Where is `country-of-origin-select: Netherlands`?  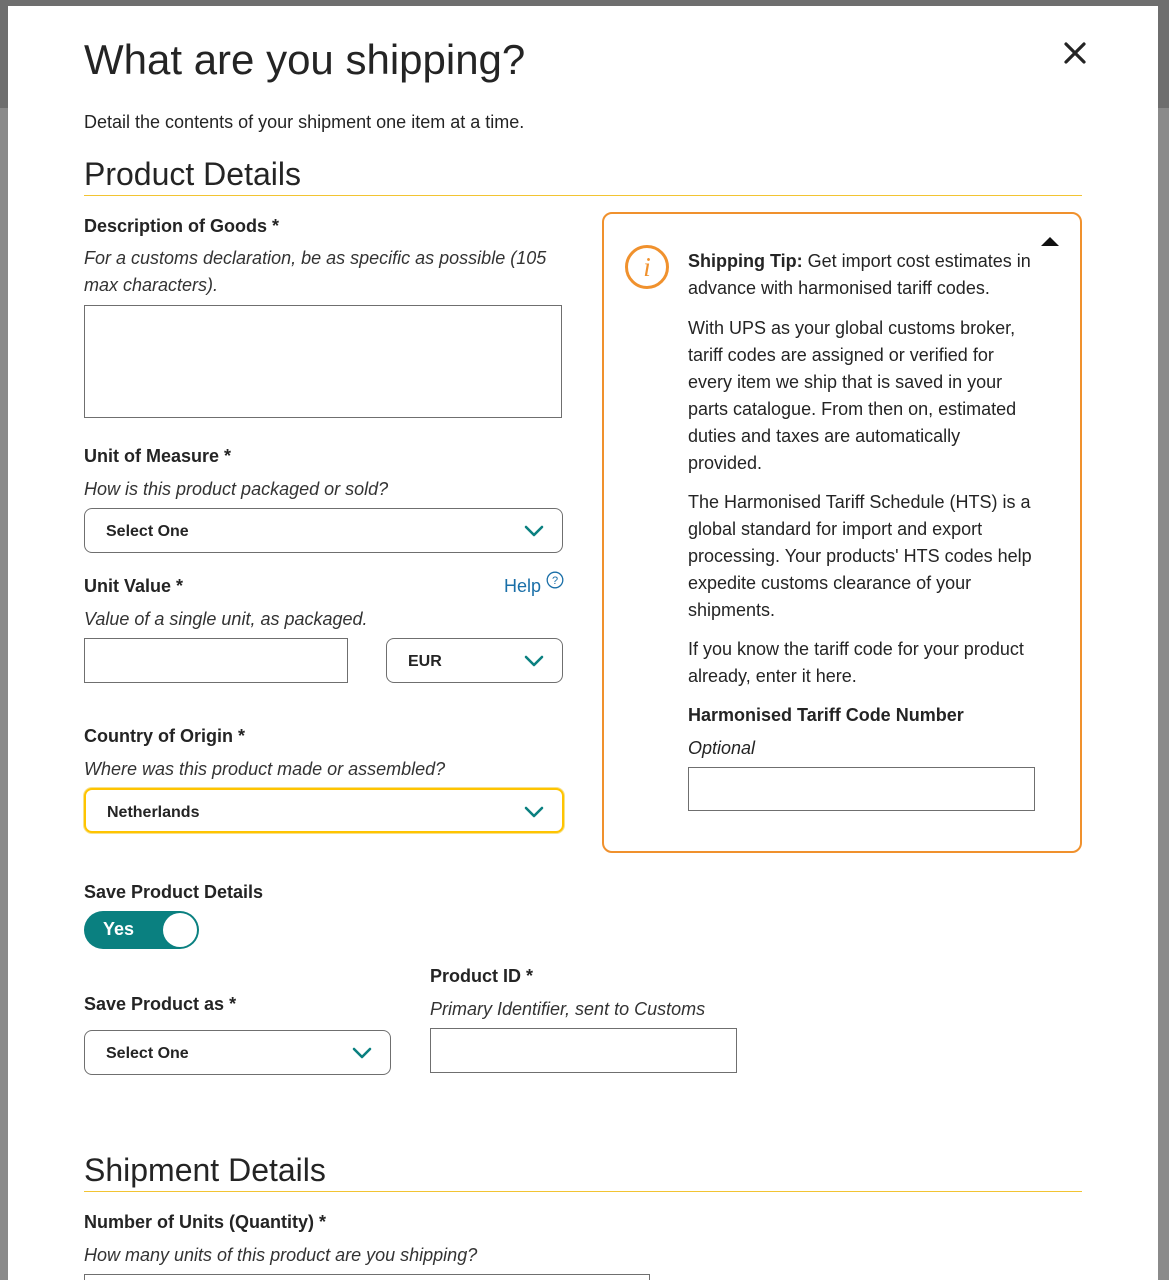 country-of-origin-select: Netherlands is located at coordinates (324, 810).